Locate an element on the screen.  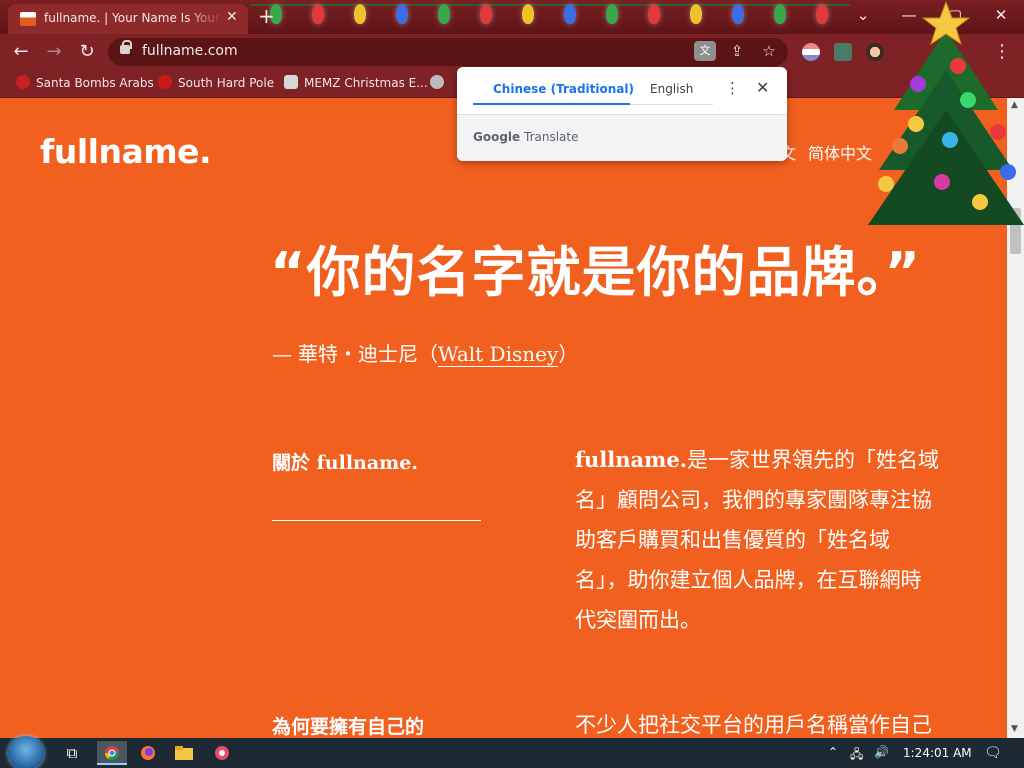
extension-flag-icon is located at coordinates (811, 52).